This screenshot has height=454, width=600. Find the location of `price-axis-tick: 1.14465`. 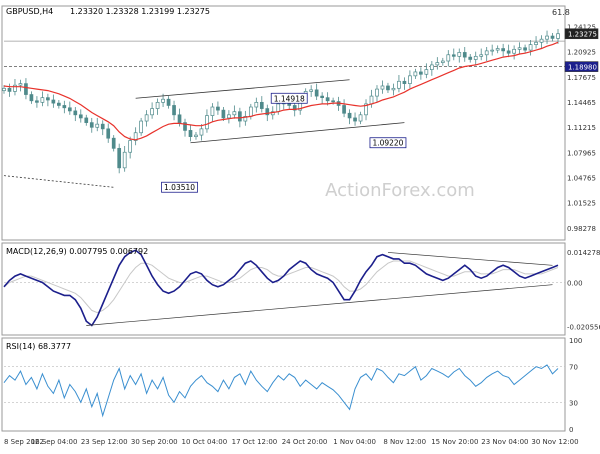

price-axis-tick: 1.14465 is located at coordinates (581, 103).